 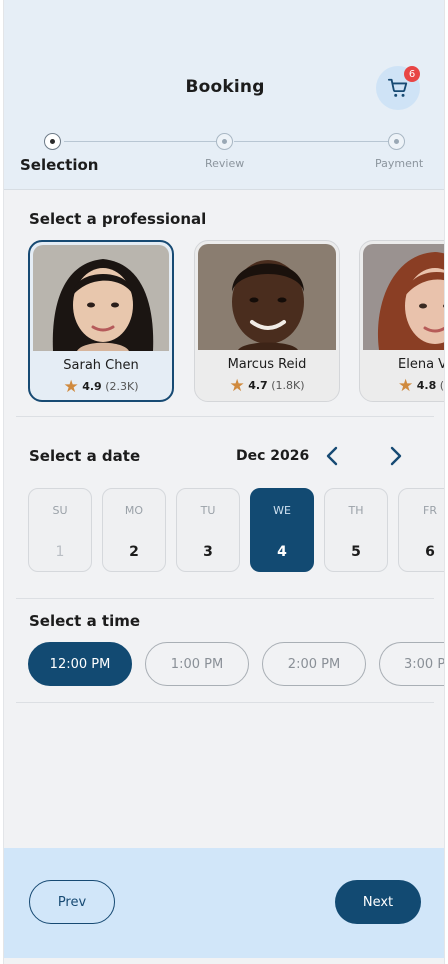 What do you see at coordinates (224, 903) in the screenshot?
I see `footer-bar: Prev Next` at bounding box center [224, 903].